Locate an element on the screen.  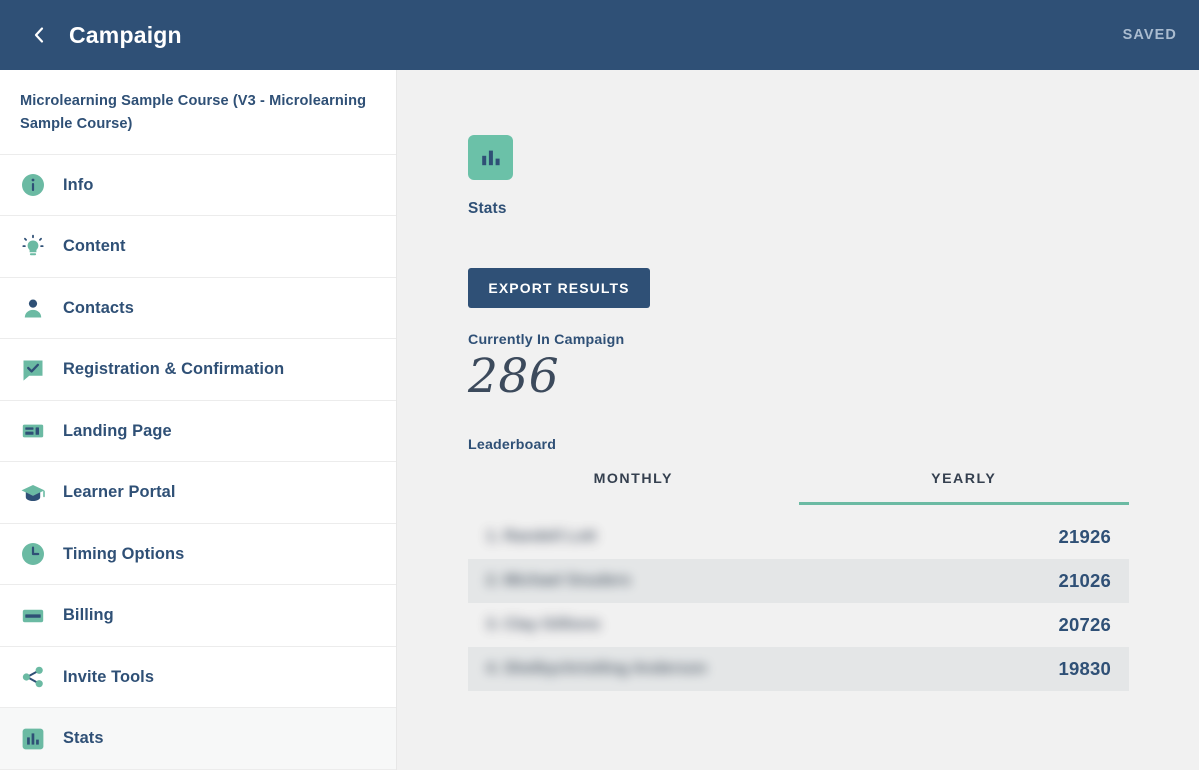
leaderboard-score: 21926 is located at coordinates (1084, 537).